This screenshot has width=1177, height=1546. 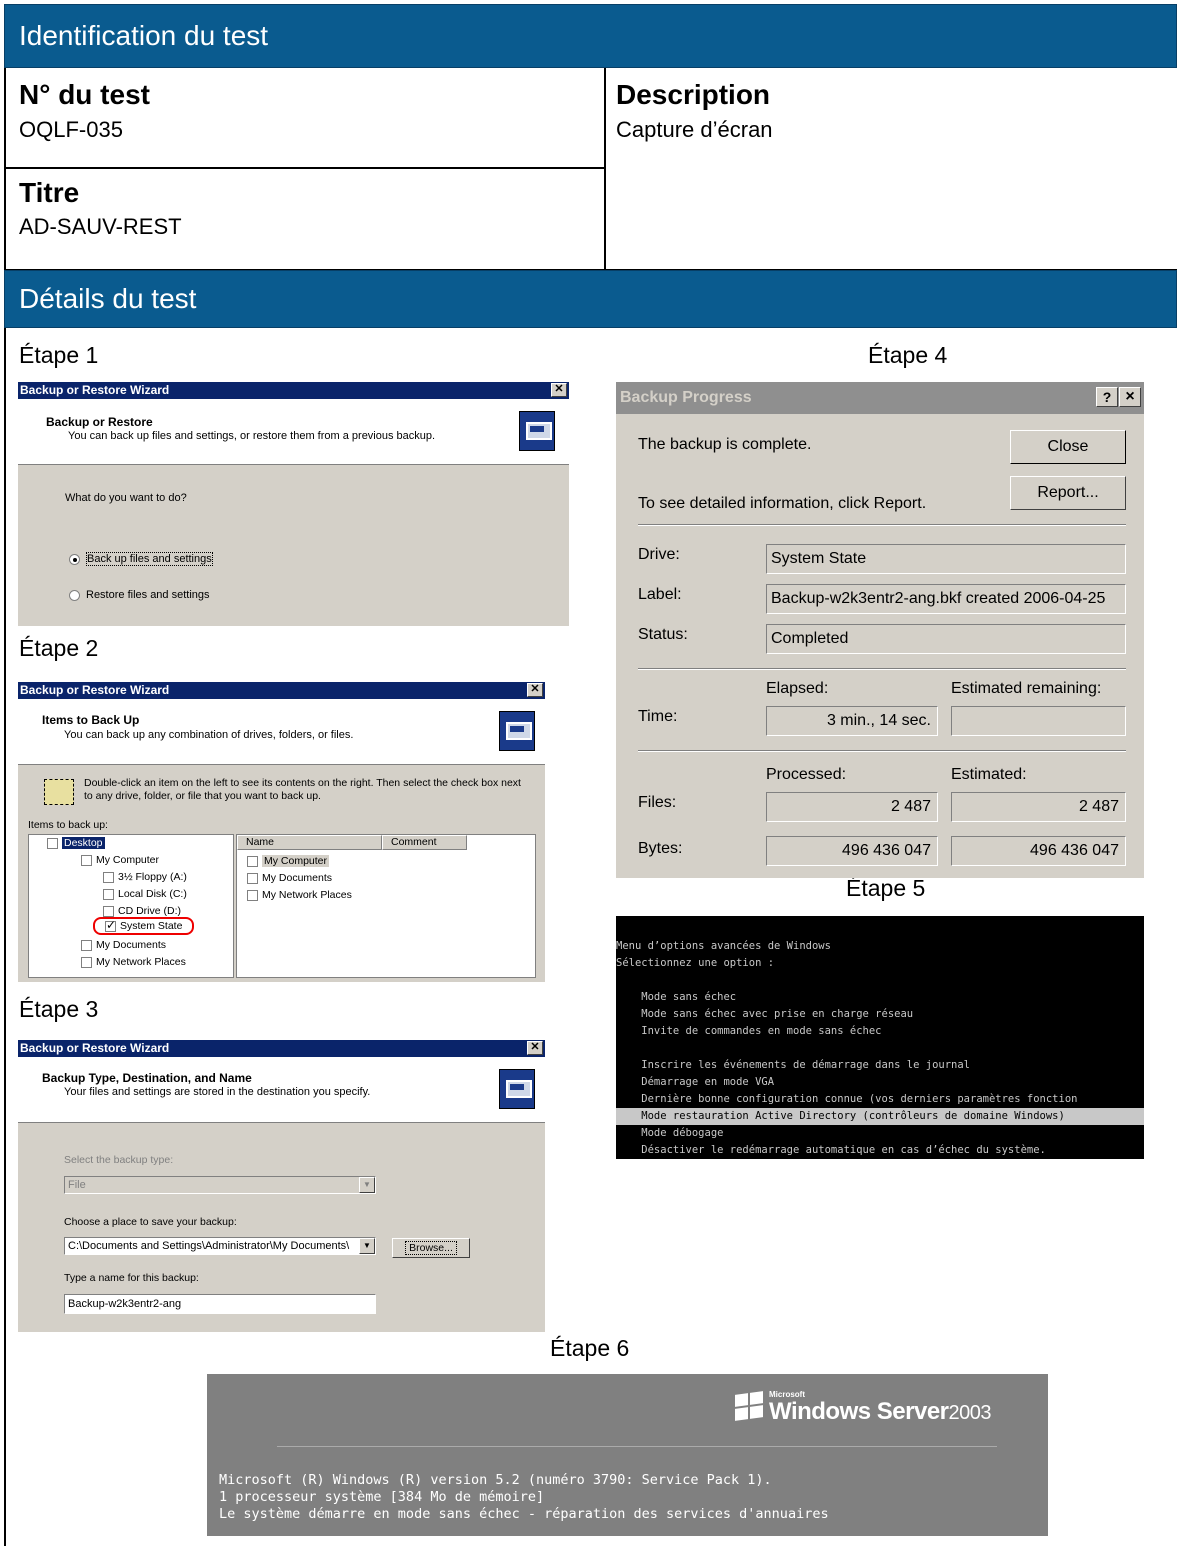 What do you see at coordinates (880, 1031) in the screenshot?
I see `menu-option: Invite de commandes en mode sans échec` at bounding box center [880, 1031].